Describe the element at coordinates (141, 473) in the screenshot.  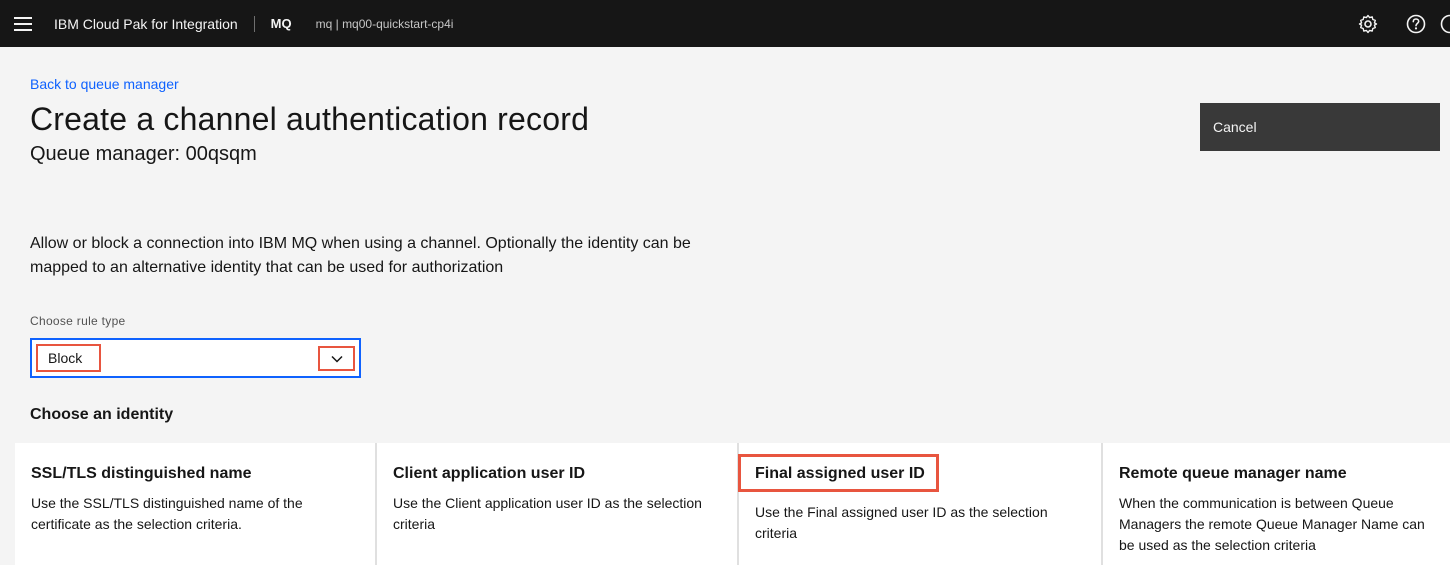
I see `card-title: SSL/TLS distinguished name` at that location.